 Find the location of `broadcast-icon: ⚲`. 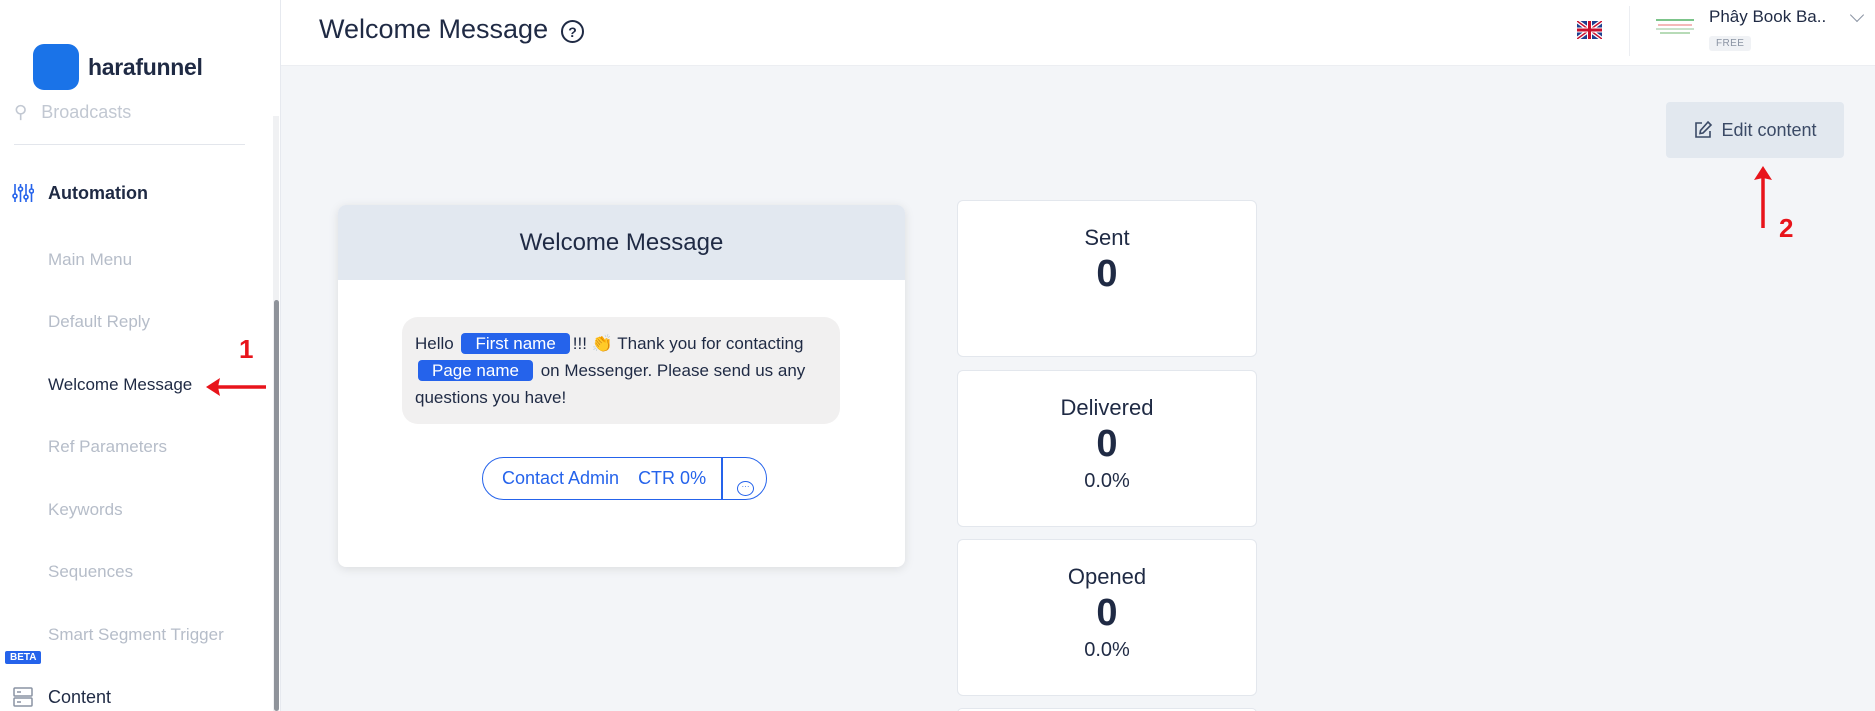

broadcast-icon: ⚲ is located at coordinates (21, 112).